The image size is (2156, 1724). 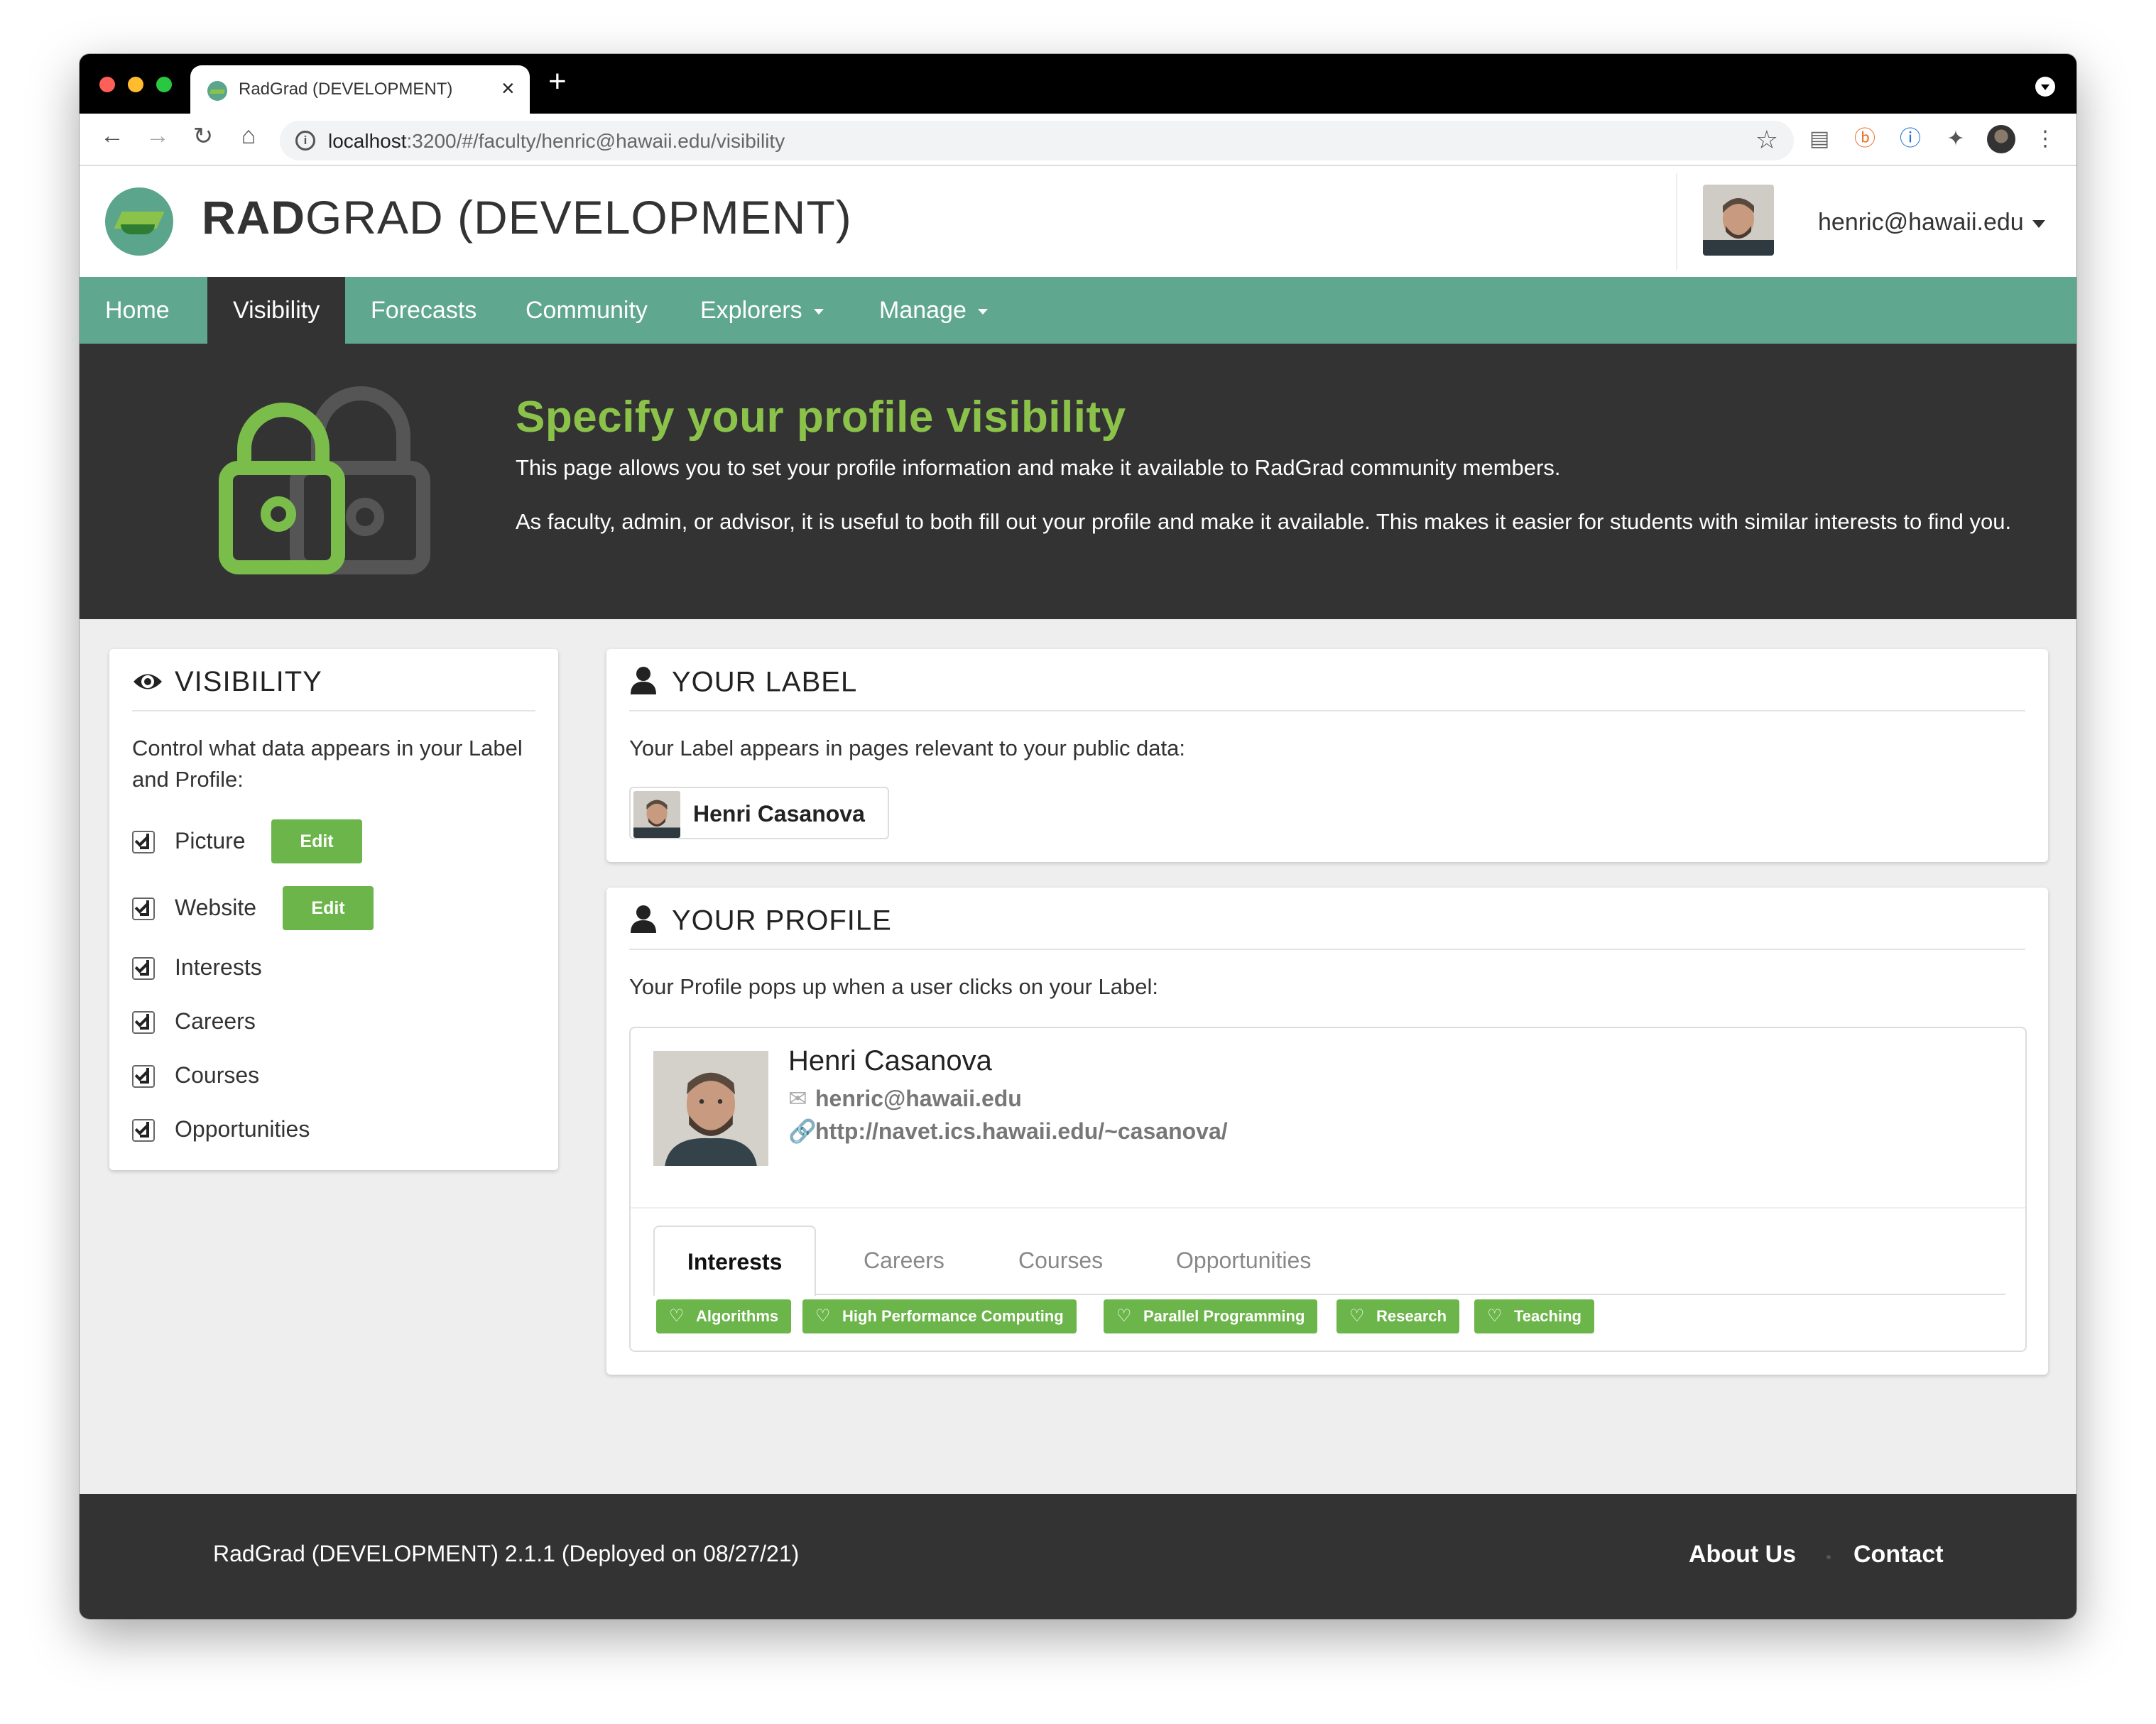 What do you see at coordinates (1244, 1260) in the screenshot?
I see `tab-opportunities: Opportunities` at bounding box center [1244, 1260].